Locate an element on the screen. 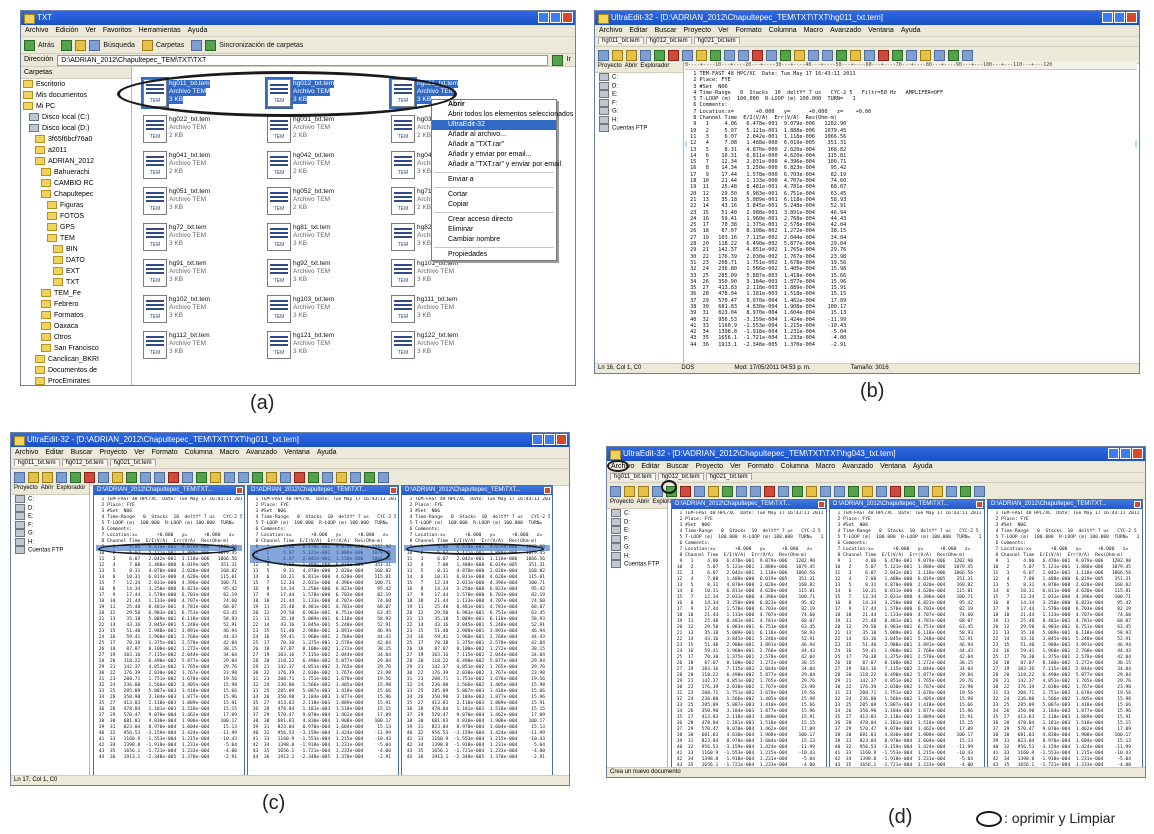 Image resolution: width=1154 pixels, height=834 pixels. menu-item: Archivo is located at coordinates (36, 30).